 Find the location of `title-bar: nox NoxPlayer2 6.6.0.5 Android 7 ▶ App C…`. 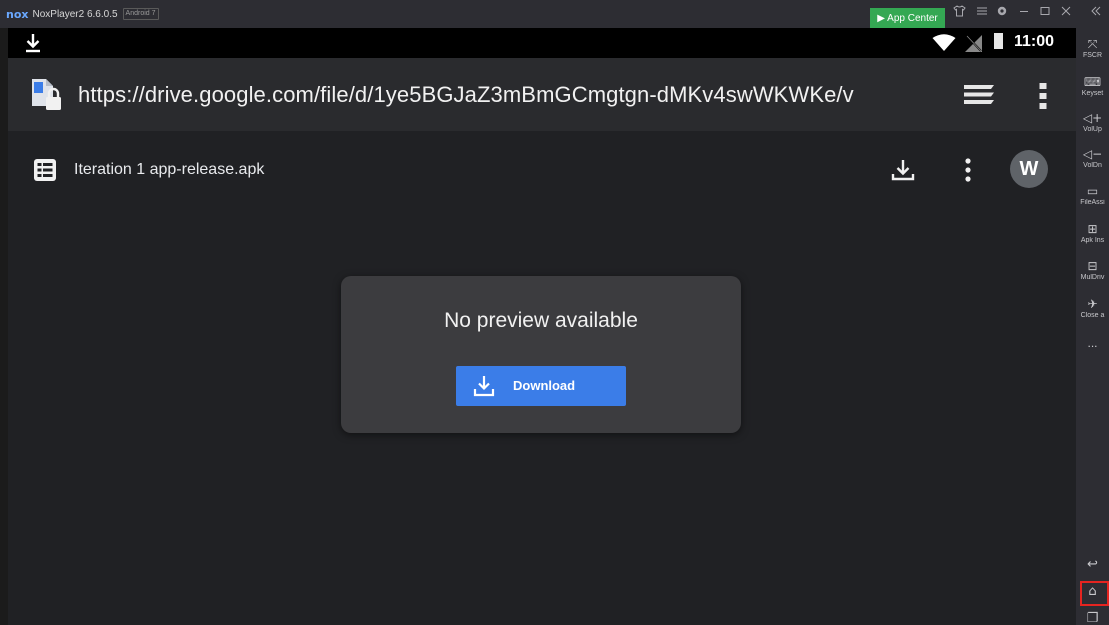

title-bar: nox NoxPlayer2 6.6.0.5 Android 7 ▶ App C… is located at coordinates (554, 14).